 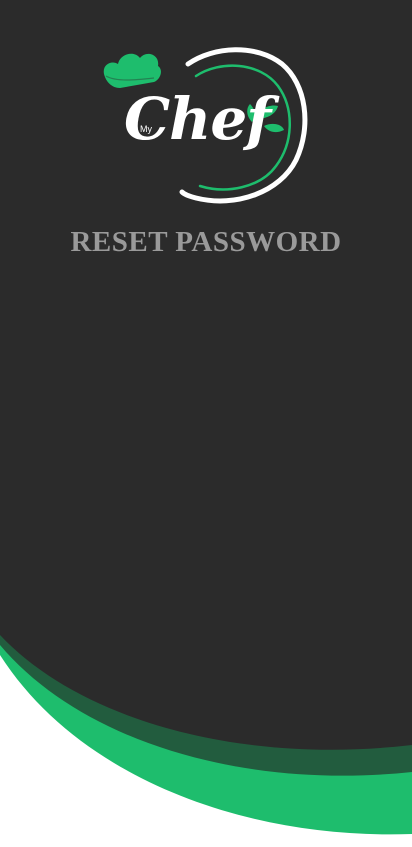 I want to click on logo-name: Chef, so click(x=197, y=119).